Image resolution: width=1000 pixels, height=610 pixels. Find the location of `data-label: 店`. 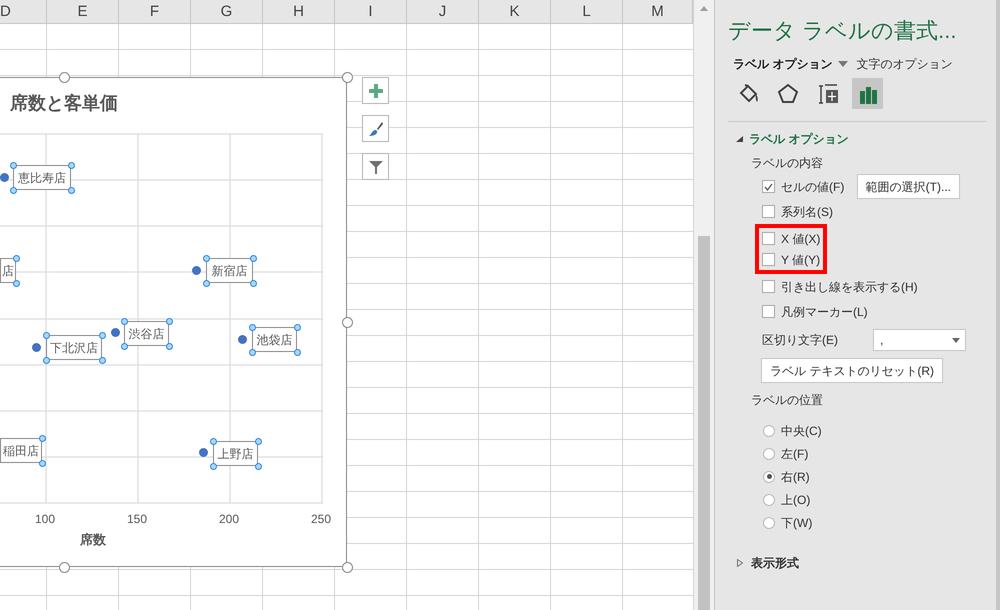

data-label: 店 is located at coordinates (8, 270).